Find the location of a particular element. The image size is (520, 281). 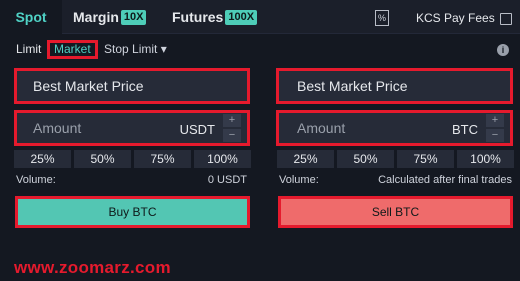

sell-amount-placeholder: Amount is located at coordinates (321, 128).